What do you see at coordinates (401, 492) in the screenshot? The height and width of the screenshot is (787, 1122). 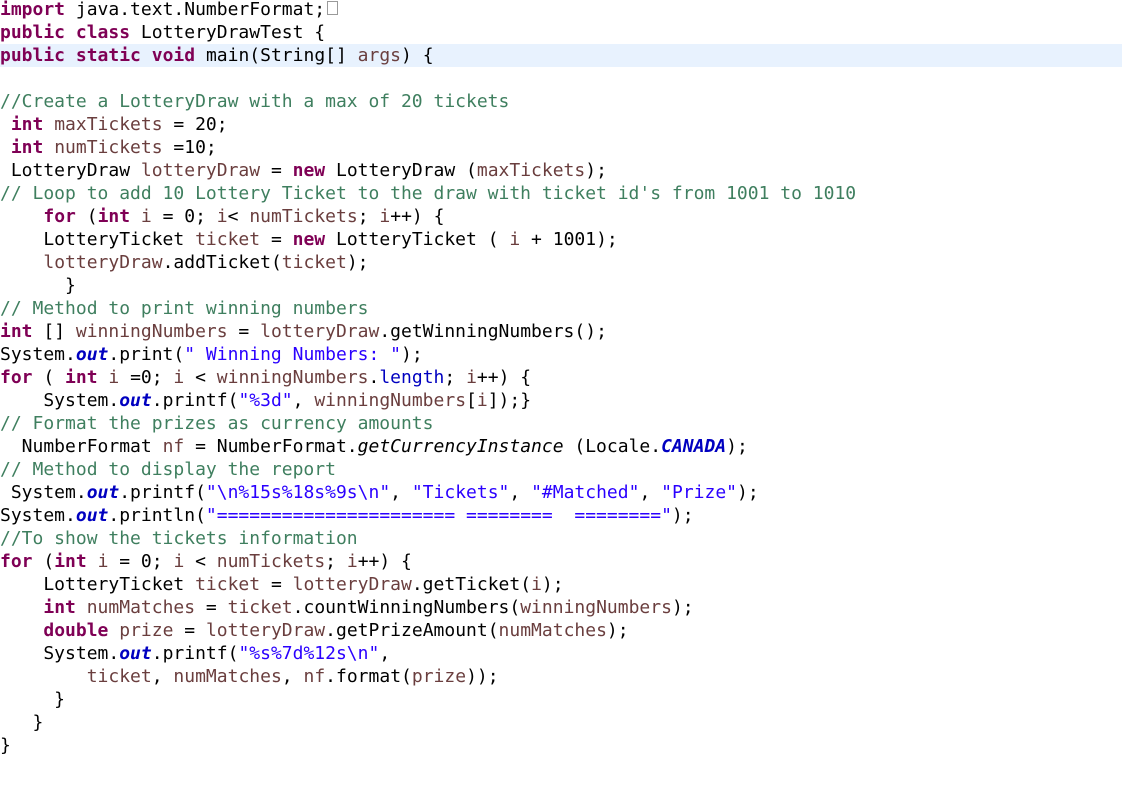 I see `code-text: ,` at bounding box center [401, 492].